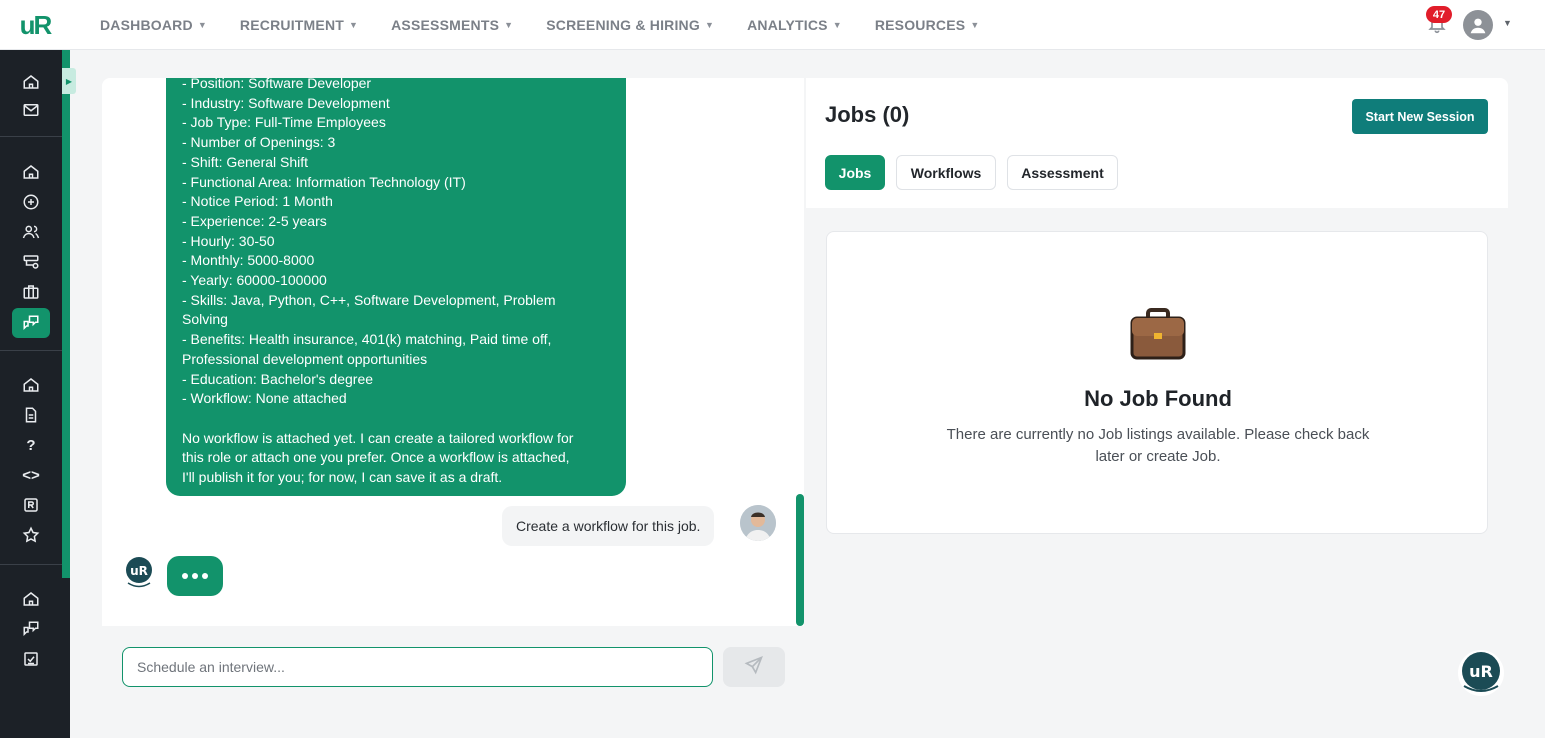 Image resolution: width=1545 pixels, height=738 pixels. What do you see at coordinates (920, 25) in the screenshot?
I see `nav-item-label: RESOURCES` at bounding box center [920, 25].